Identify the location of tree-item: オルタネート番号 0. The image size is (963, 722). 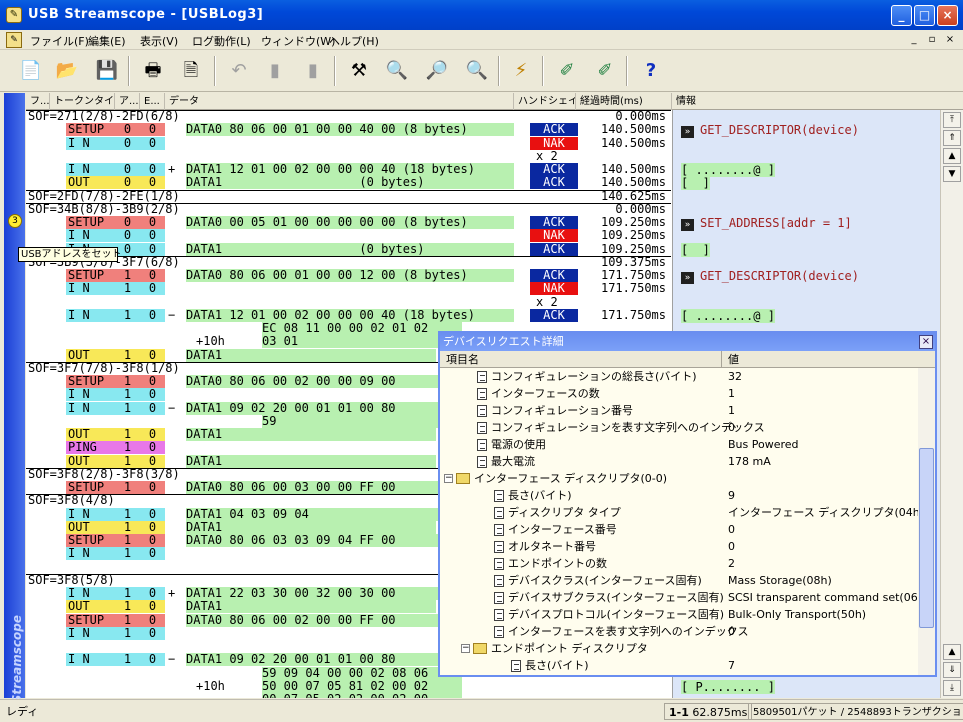
(679, 546).